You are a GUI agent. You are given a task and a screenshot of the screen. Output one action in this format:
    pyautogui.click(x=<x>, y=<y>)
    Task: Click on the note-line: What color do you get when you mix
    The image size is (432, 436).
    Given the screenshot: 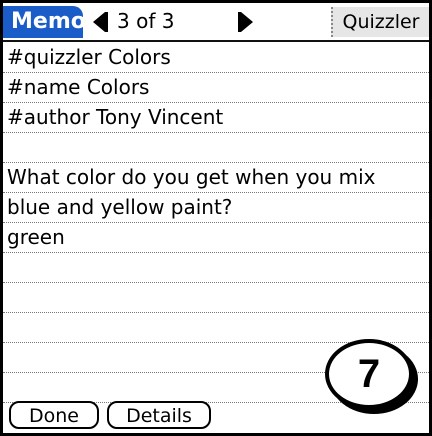 What is the action you would take?
    pyautogui.click(x=216, y=178)
    